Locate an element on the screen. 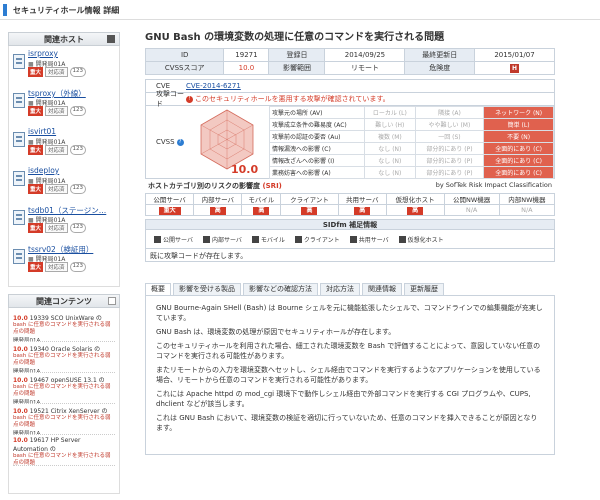 This screenshot has height=500, width=600. detail-tabs: 概要 影響を受ける製品 影響などの確認方法 対応方法 関連情報 更新履歴 is located at coordinates (350, 289).